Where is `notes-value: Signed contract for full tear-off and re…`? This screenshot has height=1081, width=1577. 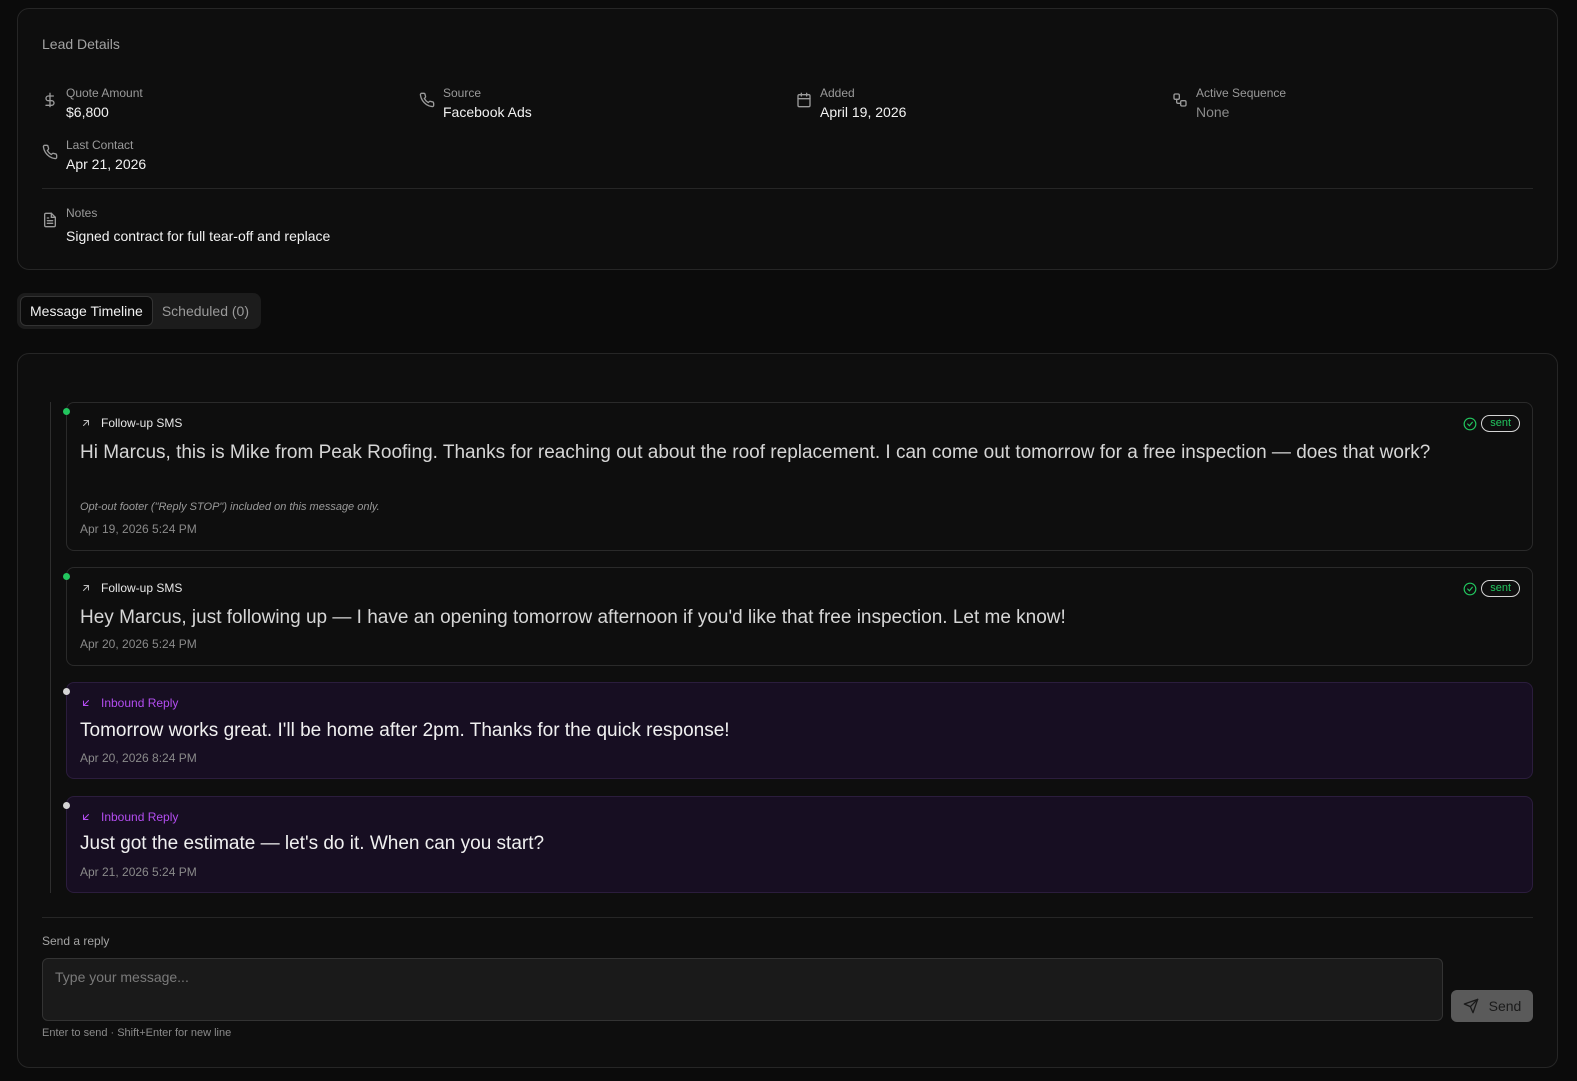
notes-value: Signed contract for full tear-off and re… is located at coordinates (198, 236).